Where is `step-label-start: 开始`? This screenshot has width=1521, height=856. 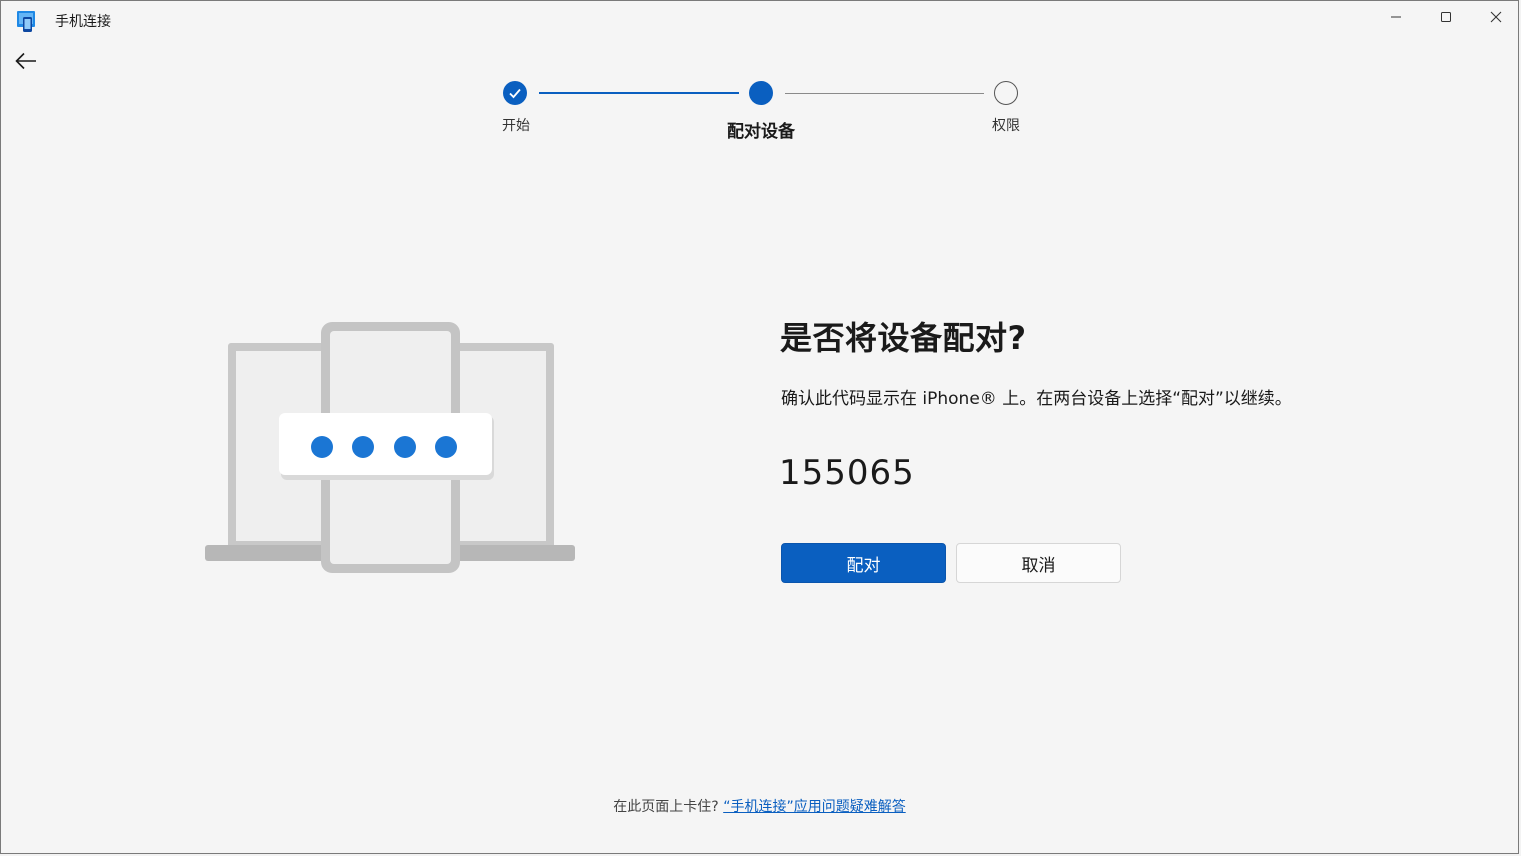 step-label-start: 开始 is located at coordinates (516, 126).